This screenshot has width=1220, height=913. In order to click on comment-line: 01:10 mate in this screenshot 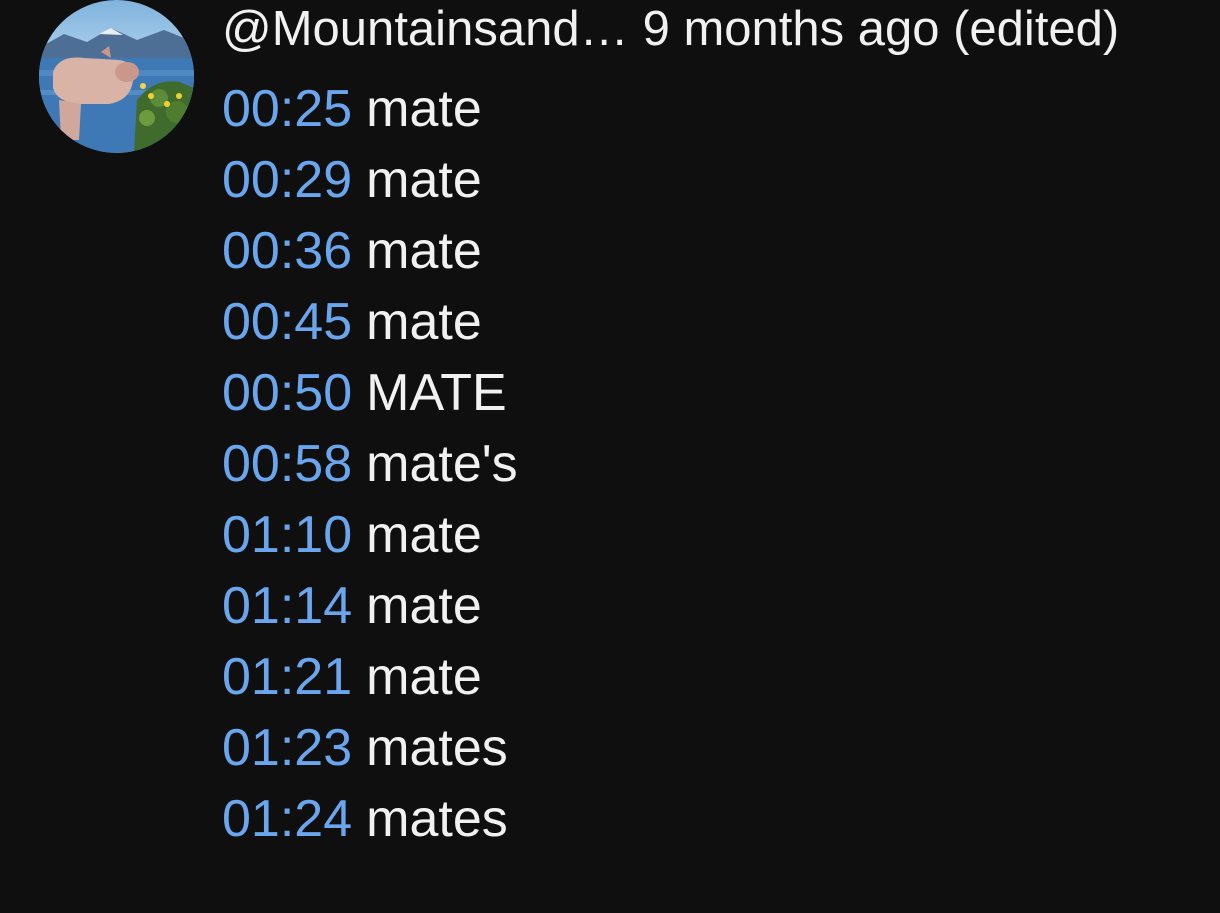, I will do `click(370, 535)`.